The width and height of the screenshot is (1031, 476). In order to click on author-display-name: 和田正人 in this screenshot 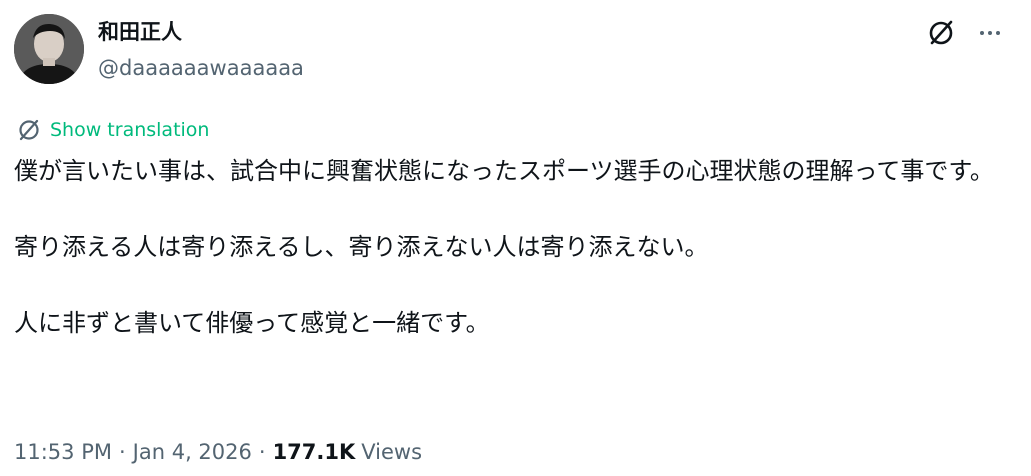, I will do `click(140, 32)`.